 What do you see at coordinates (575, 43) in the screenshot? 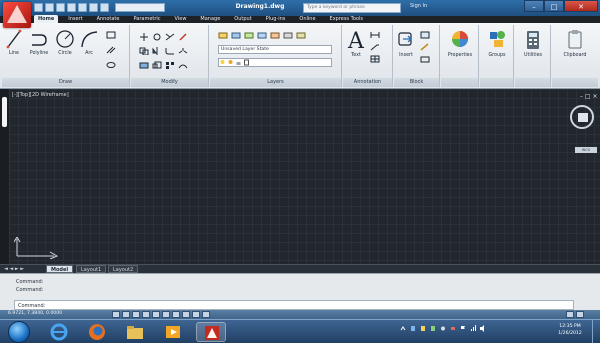
I see `clipboard-tool: Clipboard` at bounding box center [575, 43].